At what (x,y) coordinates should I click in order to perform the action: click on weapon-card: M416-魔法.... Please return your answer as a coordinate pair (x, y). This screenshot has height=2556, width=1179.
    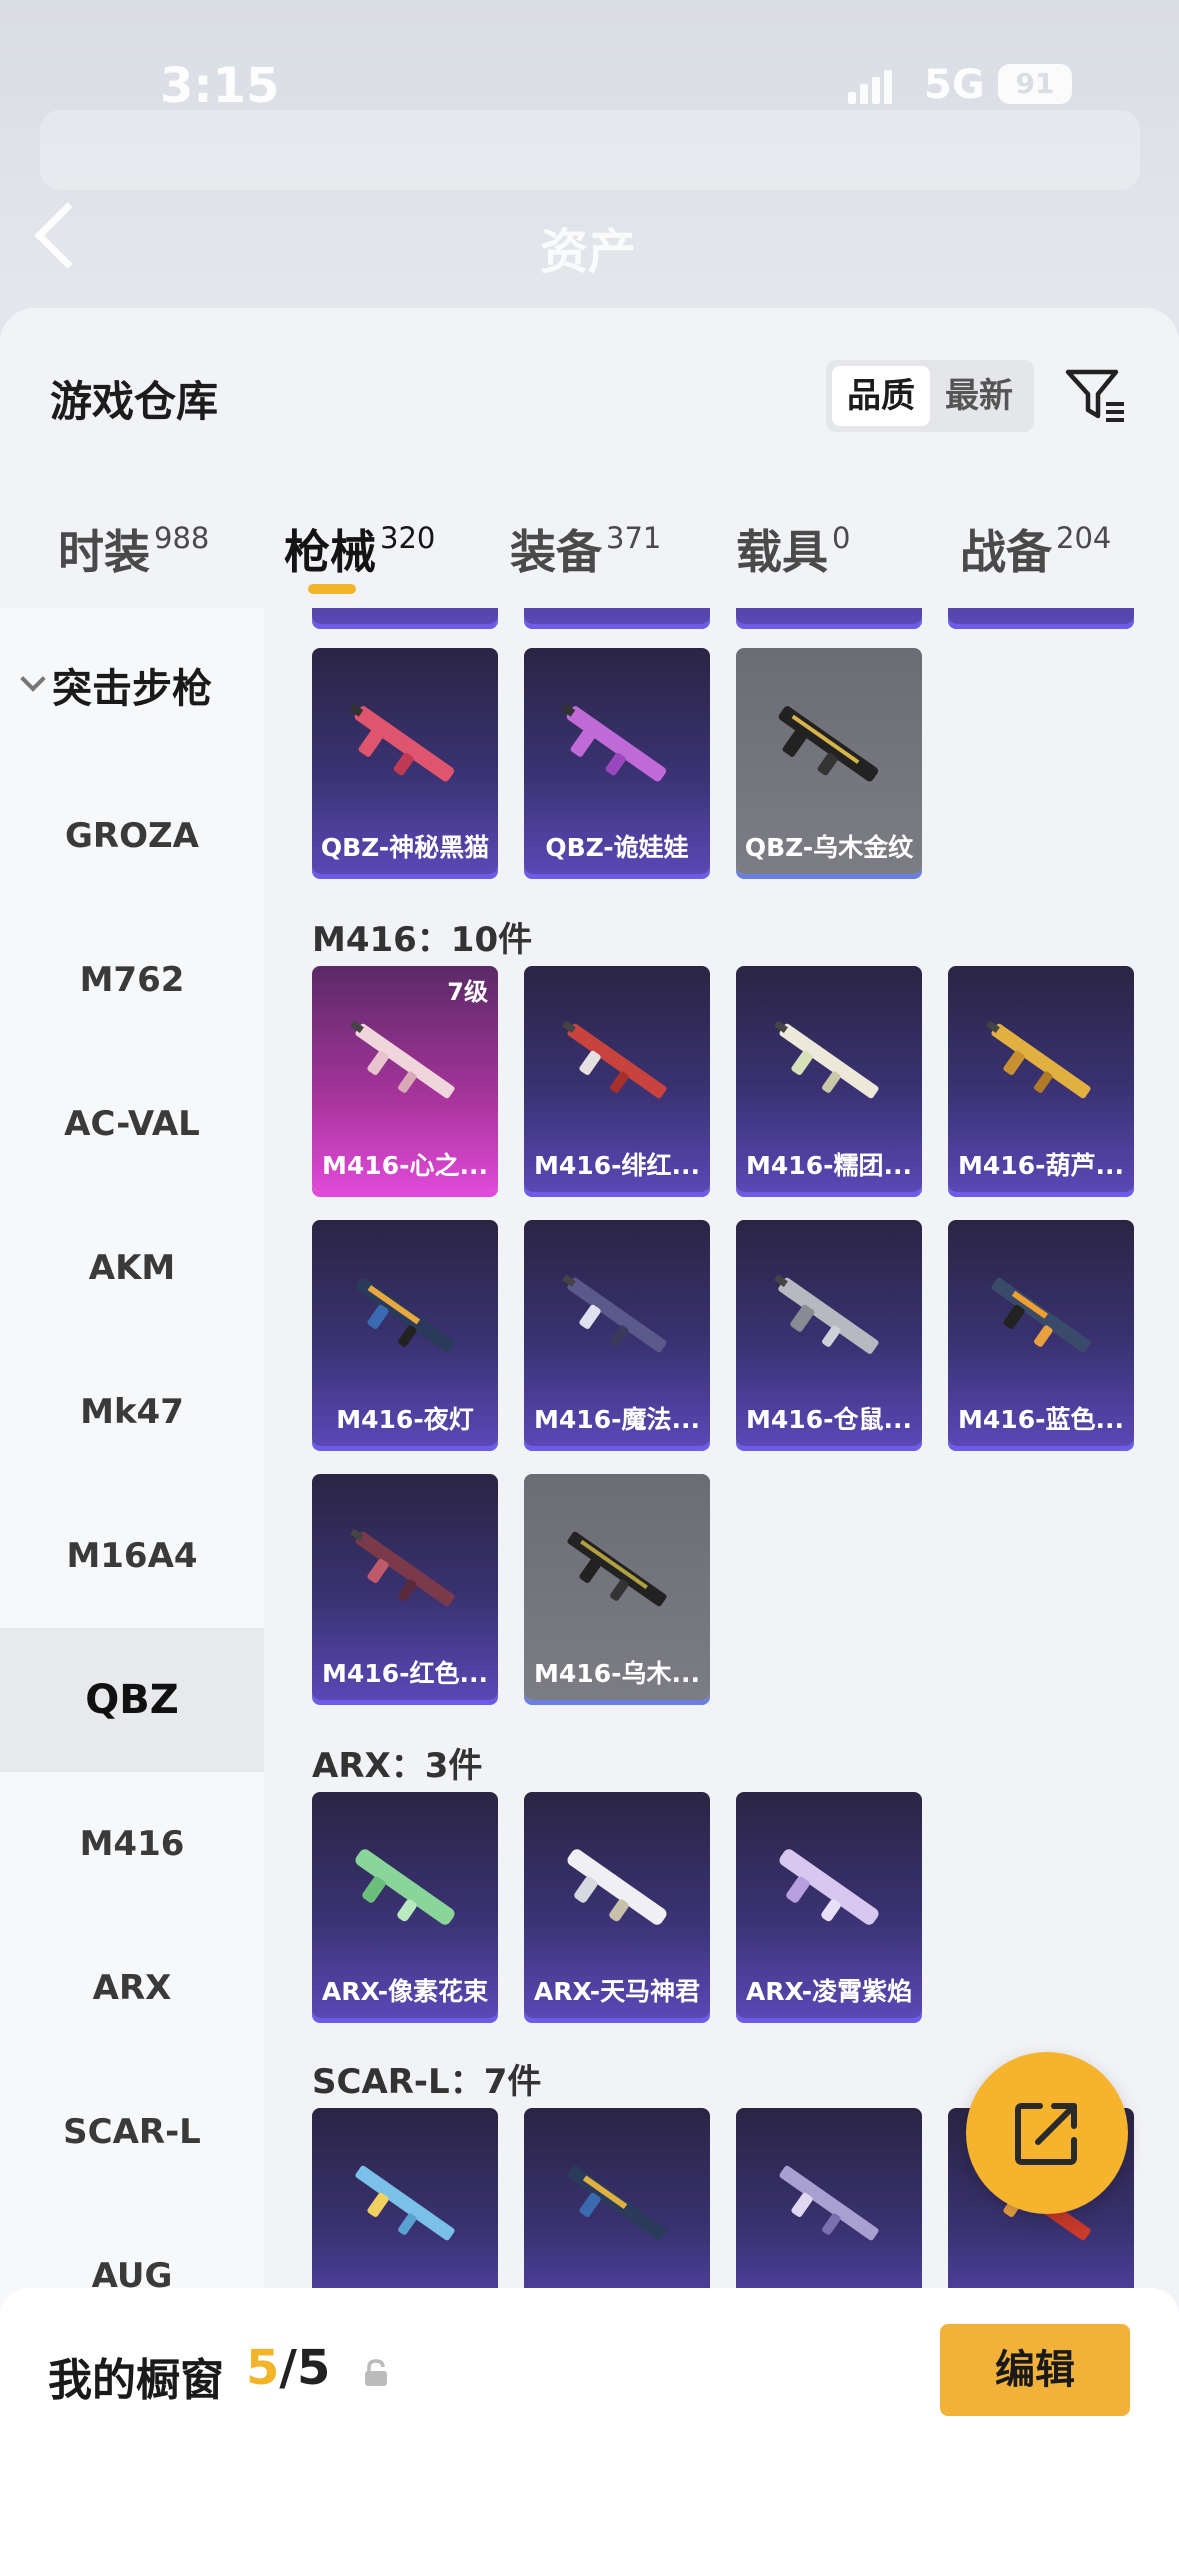
    Looking at the image, I should click on (617, 1333).